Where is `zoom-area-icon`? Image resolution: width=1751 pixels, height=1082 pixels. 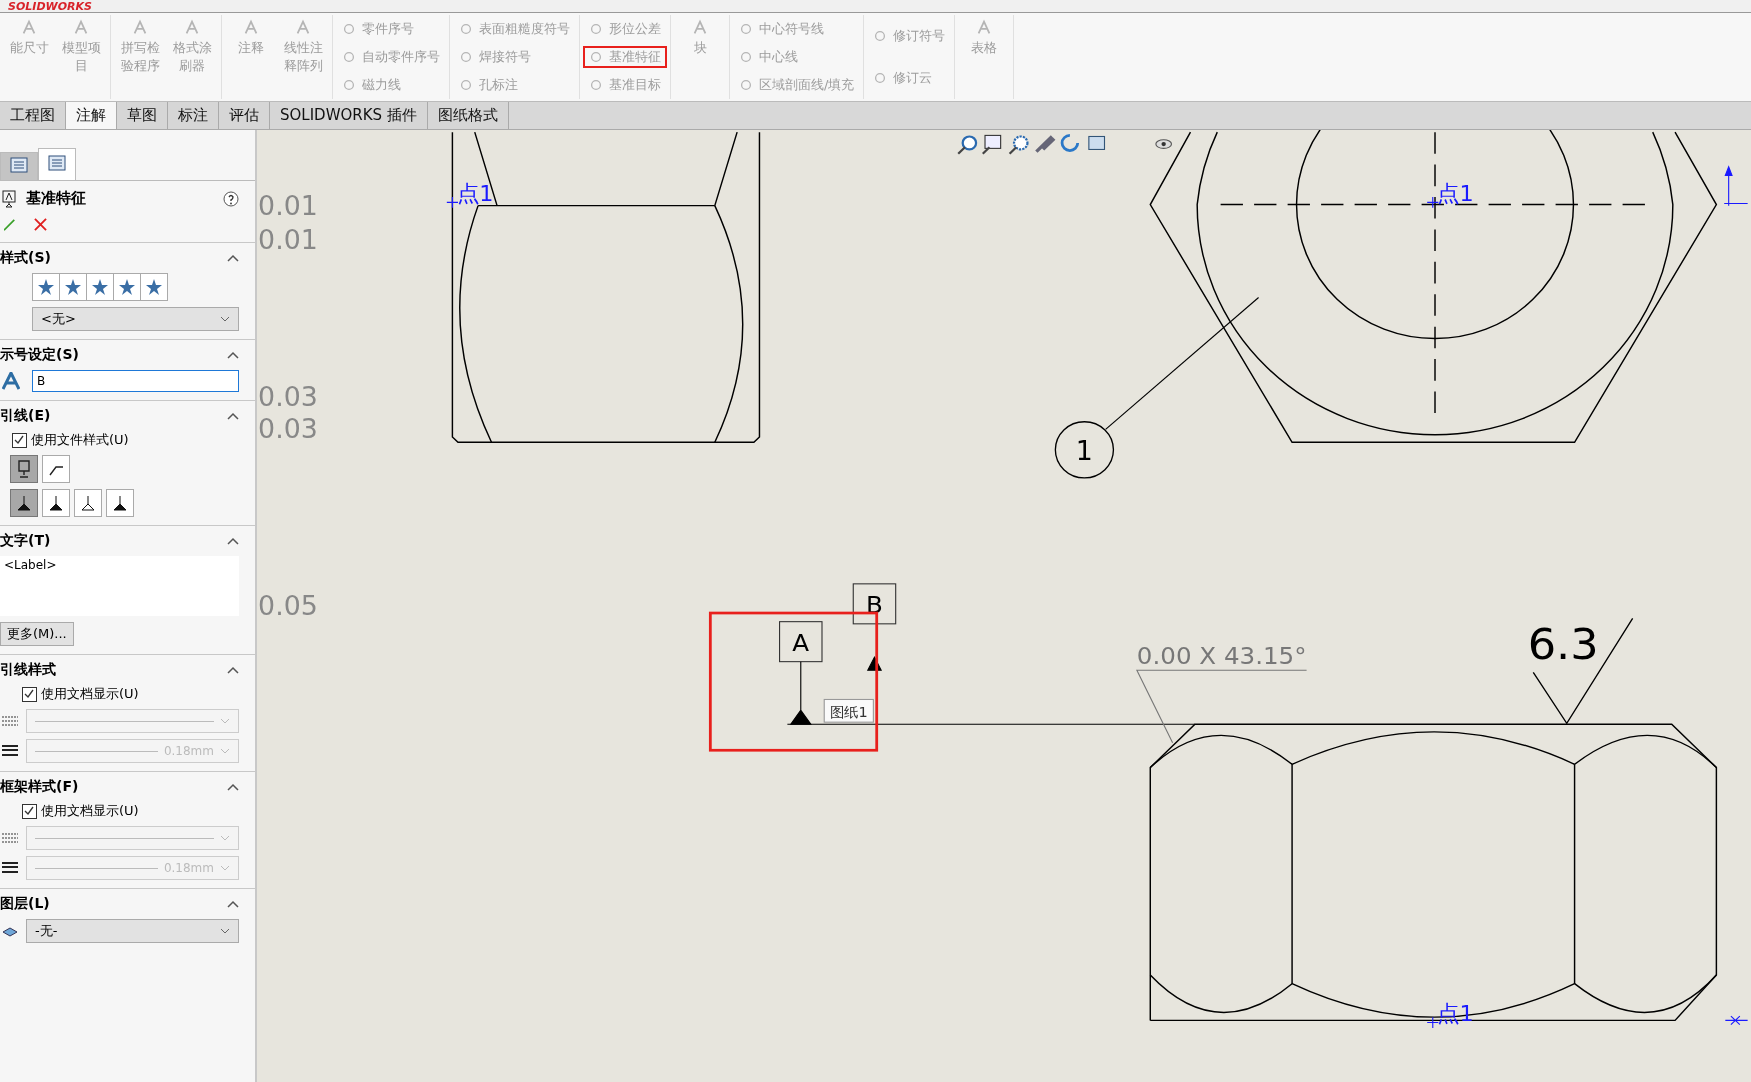
zoom-area-icon is located at coordinates (1018, 145).